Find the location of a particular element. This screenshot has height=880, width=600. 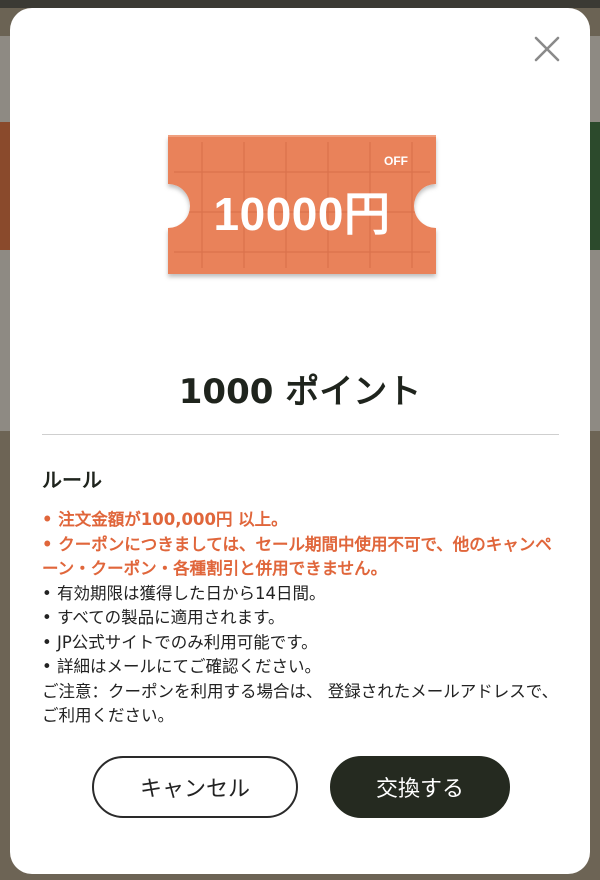

points-cost: 1000 ポイント is located at coordinates (300, 392).